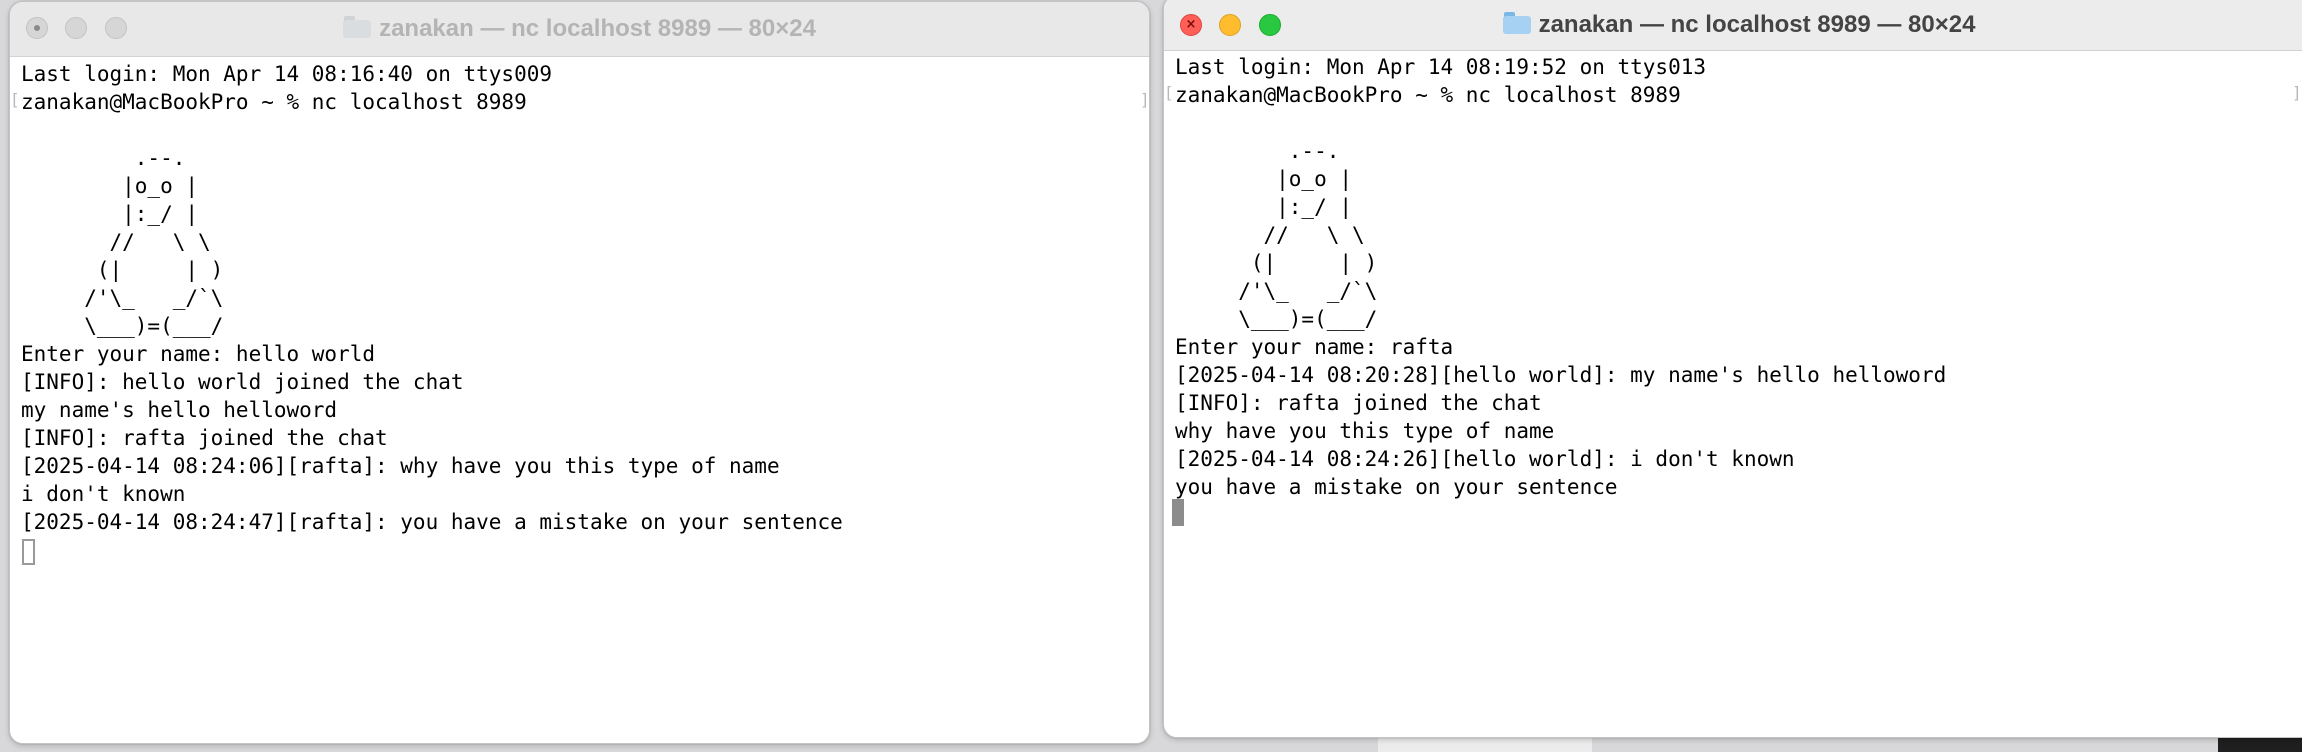 The image size is (2302, 752). What do you see at coordinates (1396, 487) in the screenshot?
I see `terminal-line: you have a mistake on your sentence` at bounding box center [1396, 487].